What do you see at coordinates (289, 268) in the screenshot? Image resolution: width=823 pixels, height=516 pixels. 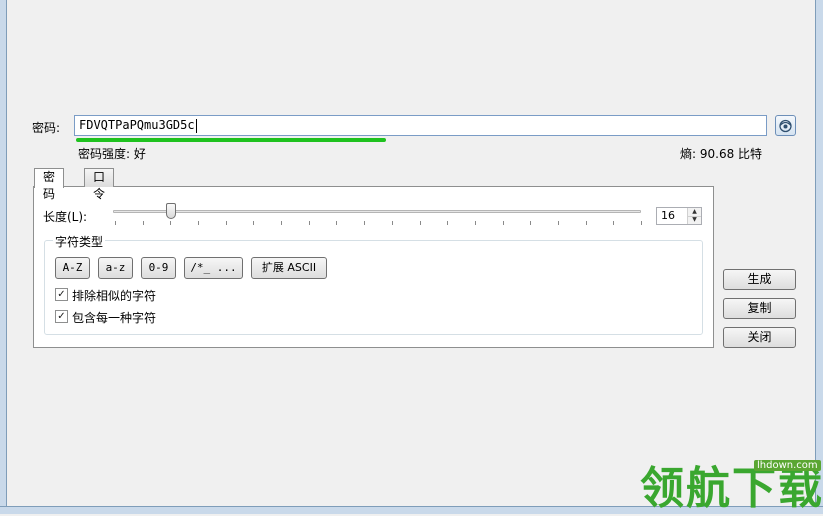 I see `extended-ascii-toggle: 扩展 ASCII` at bounding box center [289, 268].